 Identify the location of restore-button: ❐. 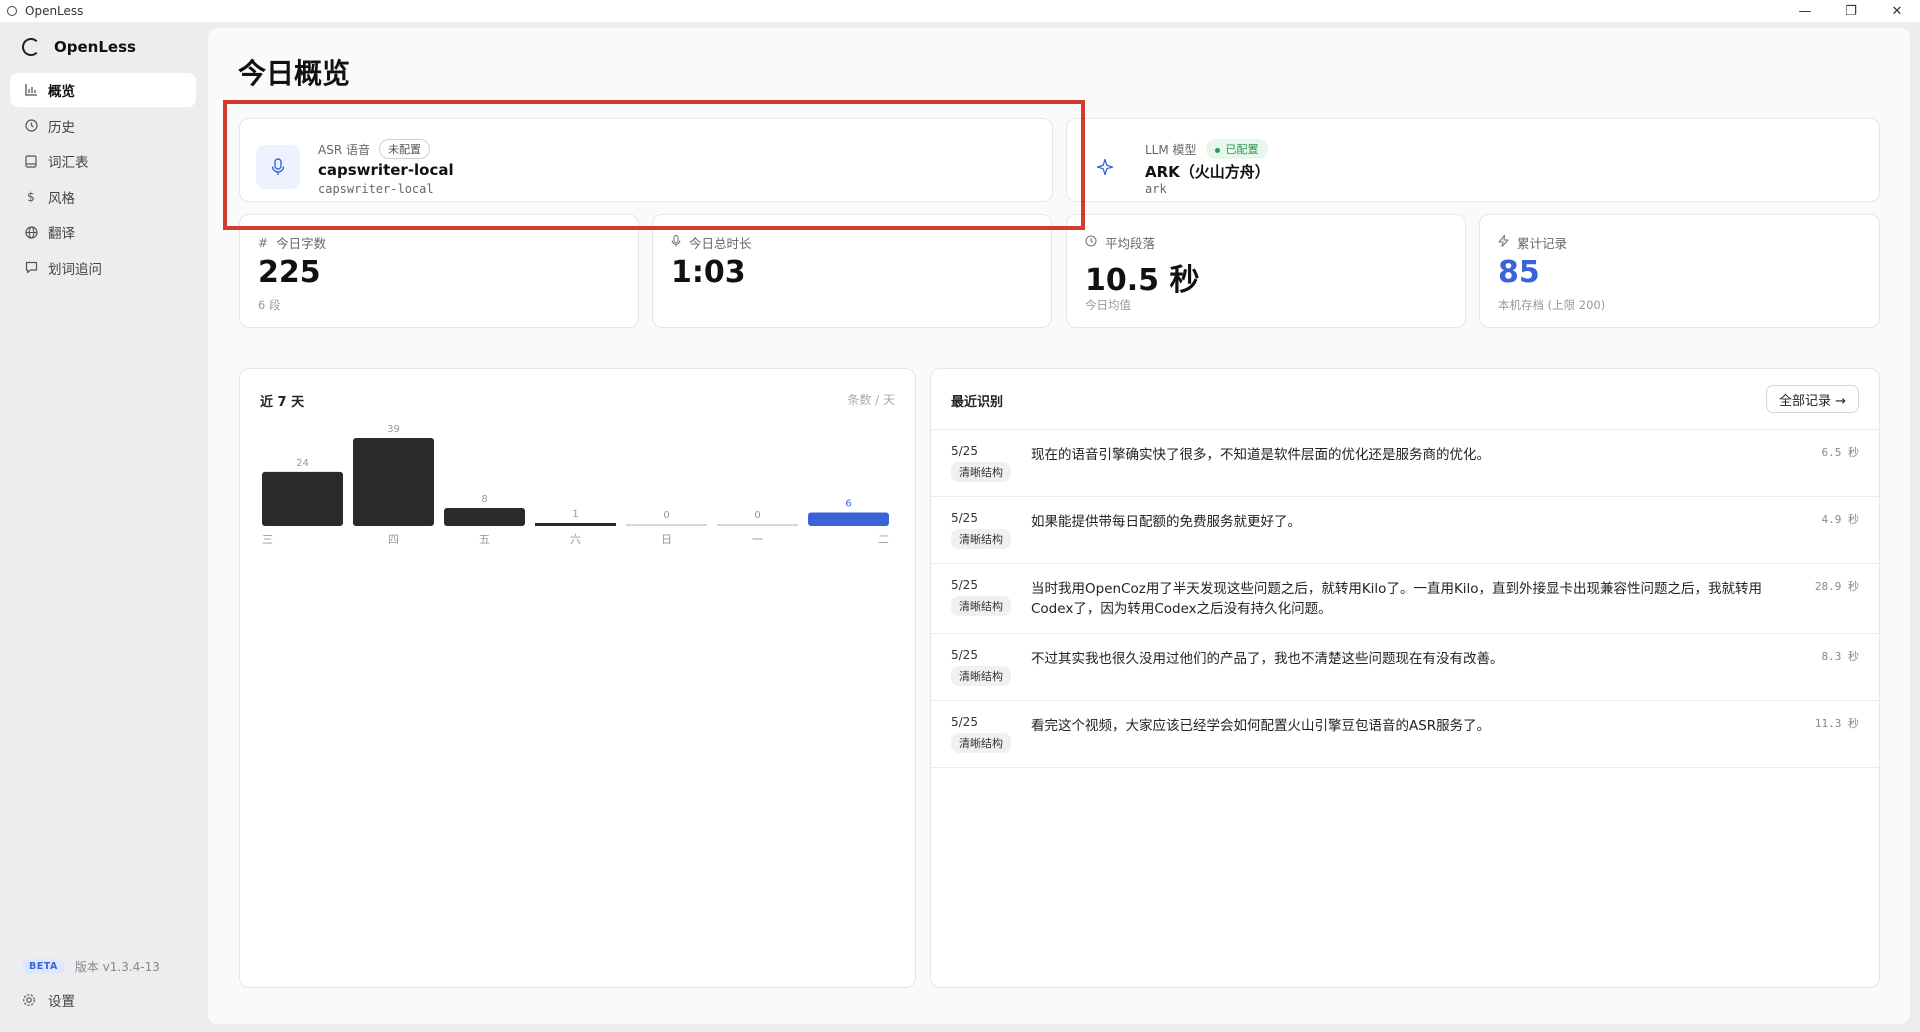
(1851, 11).